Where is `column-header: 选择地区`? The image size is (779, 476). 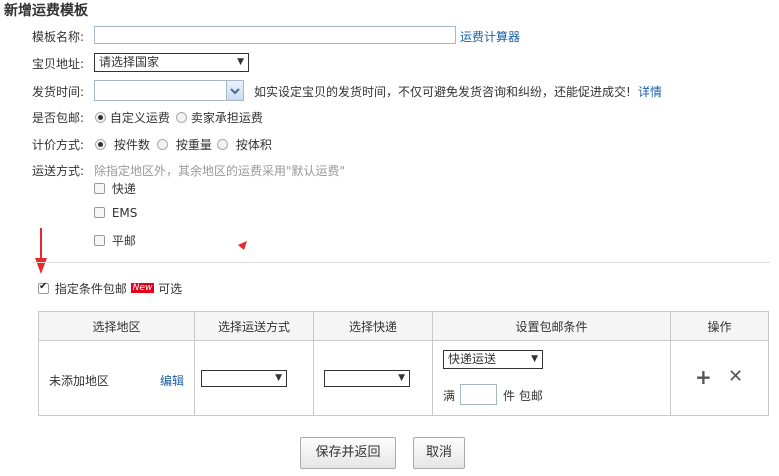
column-header: 选择地区 is located at coordinates (116, 326).